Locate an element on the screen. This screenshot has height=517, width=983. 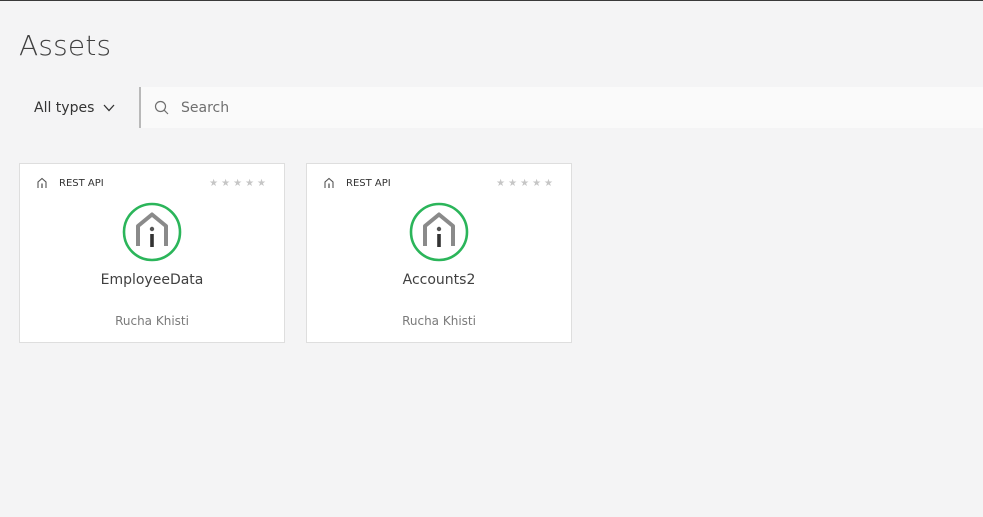
search-icon is located at coordinates (162, 108).